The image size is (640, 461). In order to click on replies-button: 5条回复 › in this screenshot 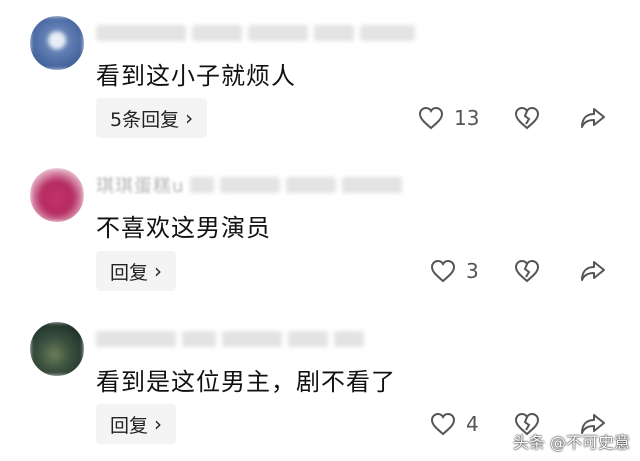, I will do `click(152, 118)`.